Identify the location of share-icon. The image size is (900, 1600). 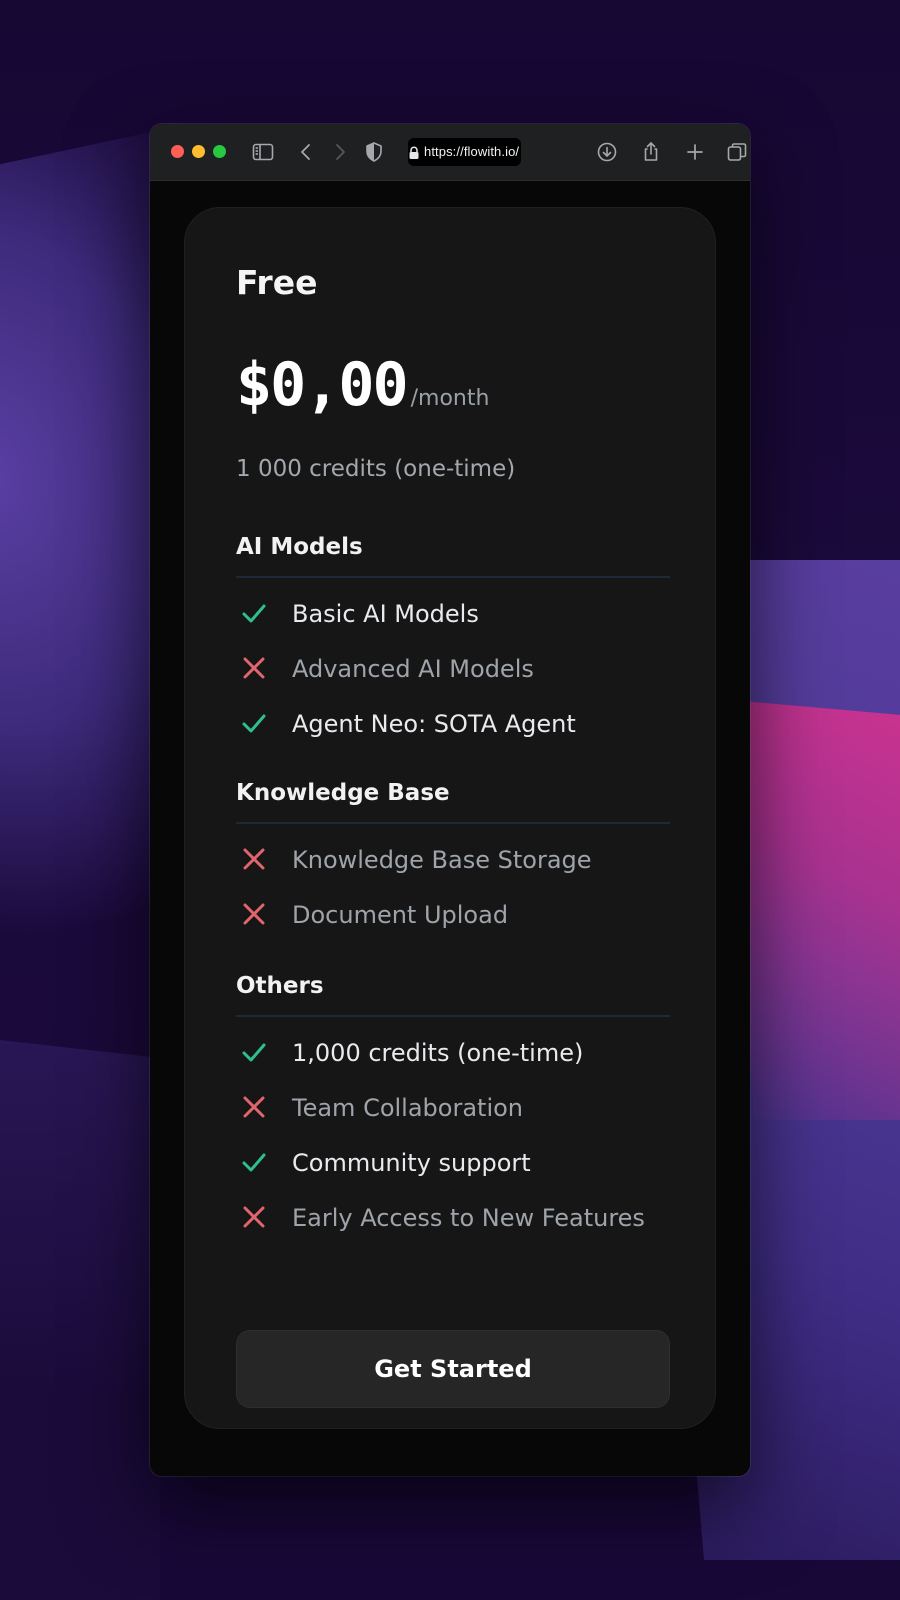
(651, 152).